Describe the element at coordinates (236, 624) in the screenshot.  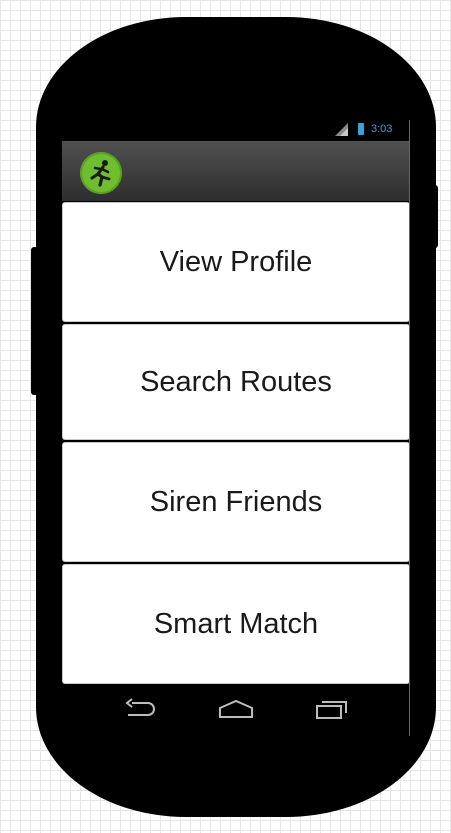
I see `smart-match-button: Smart Match` at that location.